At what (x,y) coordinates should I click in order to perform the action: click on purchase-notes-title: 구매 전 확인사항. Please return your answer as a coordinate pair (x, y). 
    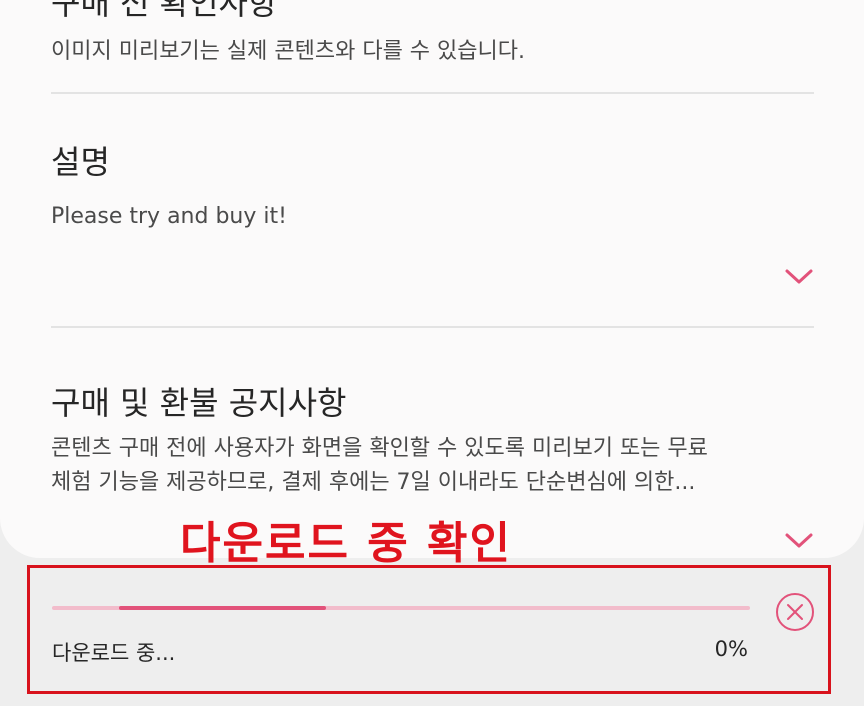
    Looking at the image, I should click on (164, 11).